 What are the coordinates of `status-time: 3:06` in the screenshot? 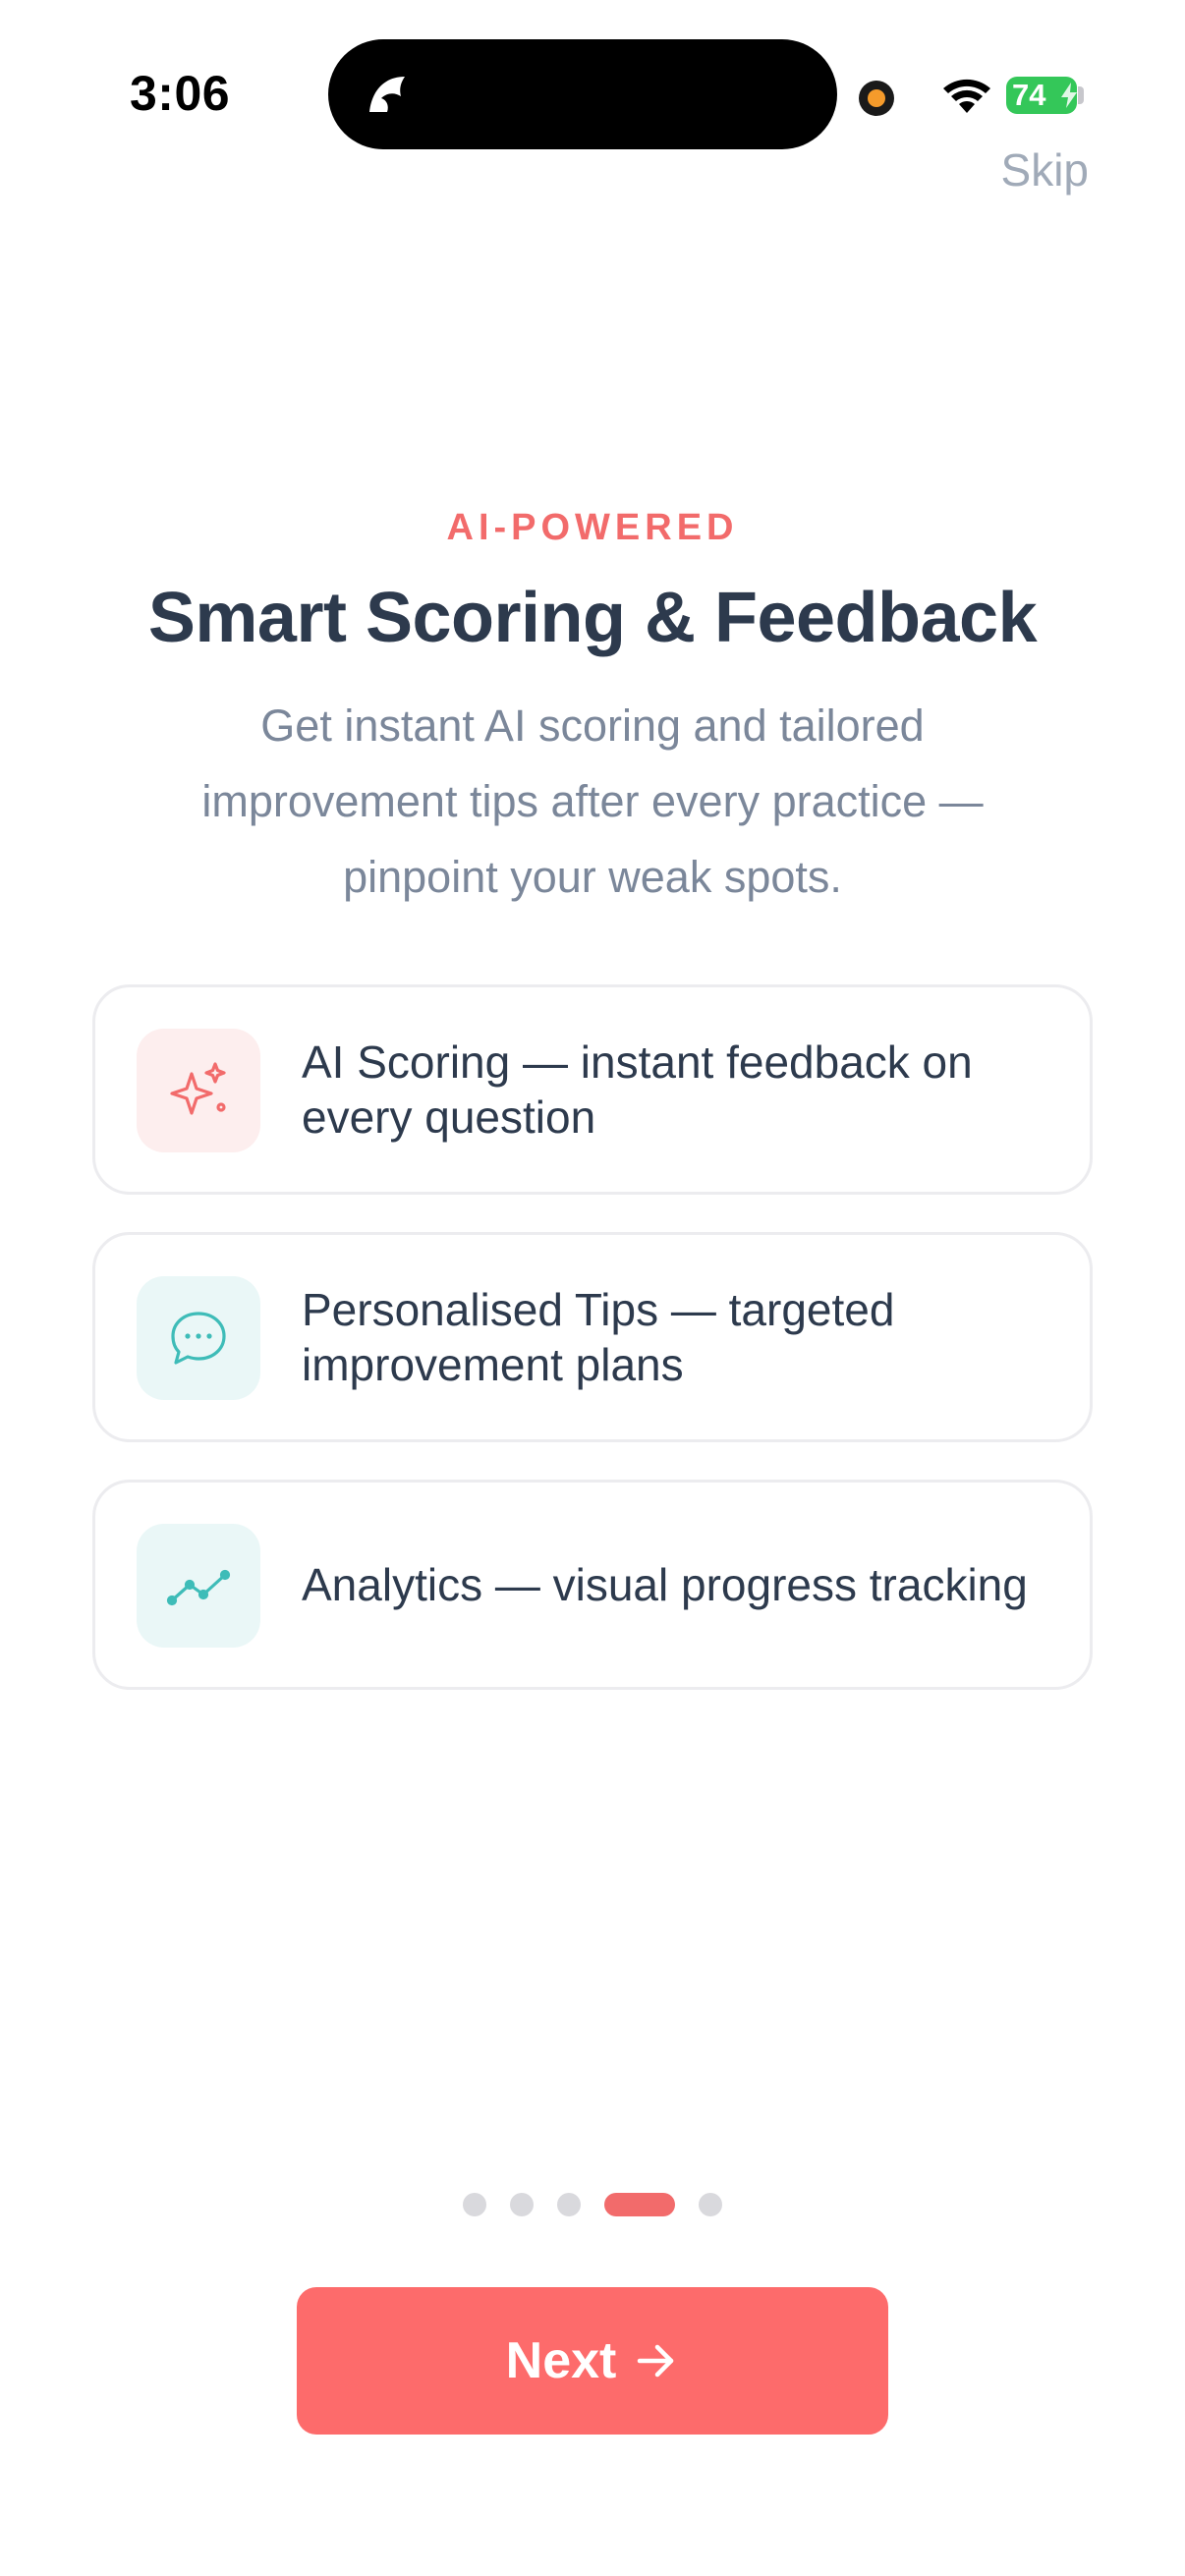 It's located at (181, 93).